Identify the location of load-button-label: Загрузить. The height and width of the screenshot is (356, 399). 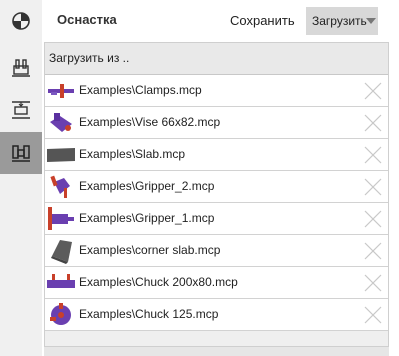
(339, 21).